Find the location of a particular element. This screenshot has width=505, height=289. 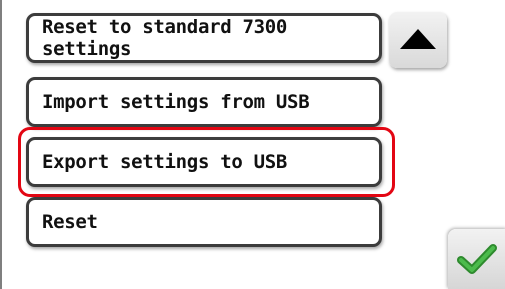

confirm-button is located at coordinates (476, 259).